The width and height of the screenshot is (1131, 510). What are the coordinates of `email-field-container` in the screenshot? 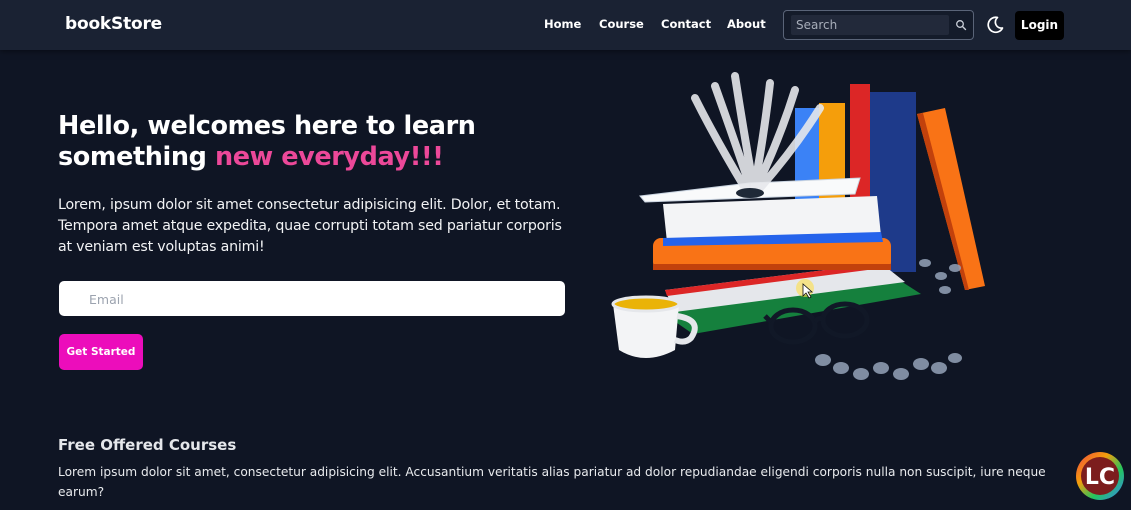 It's located at (312, 299).